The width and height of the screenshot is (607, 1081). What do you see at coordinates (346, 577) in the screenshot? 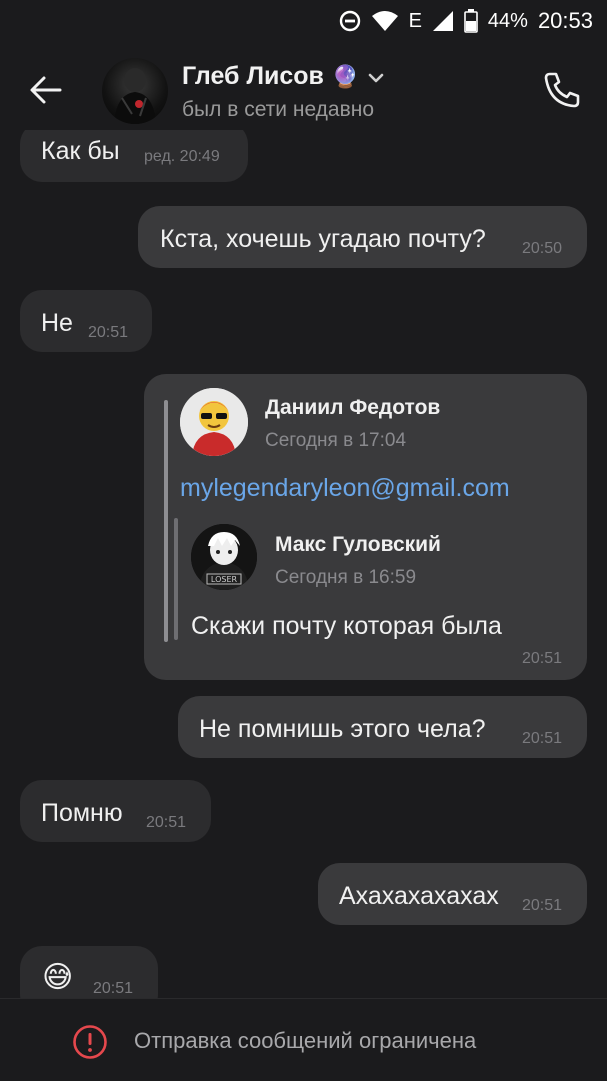
I see `nested-forward-date: Сегодня в 16:59` at bounding box center [346, 577].